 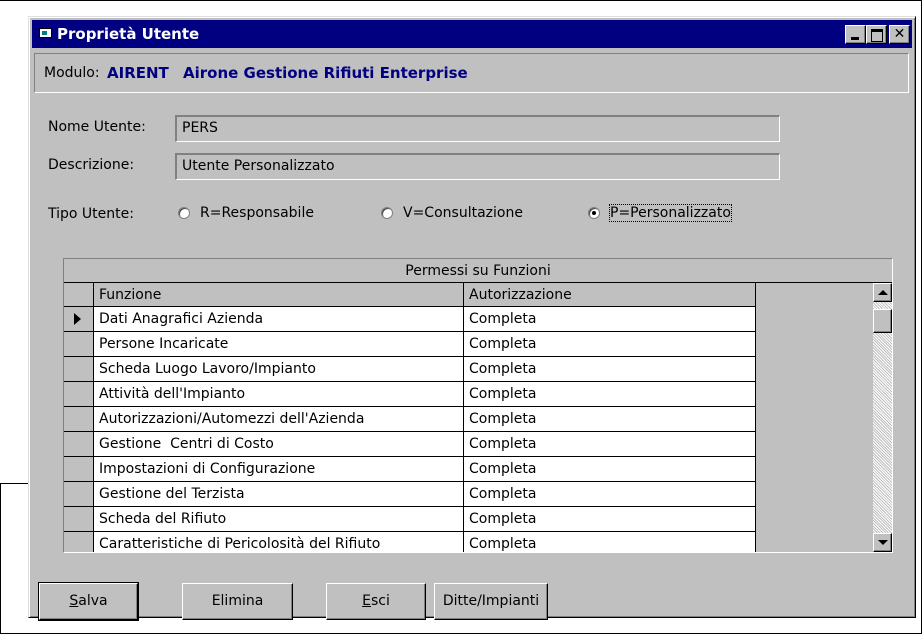 What do you see at coordinates (477, 166) in the screenshot?
I see `description-field: Utente Personalizzato` at bounding box center [477, 166].